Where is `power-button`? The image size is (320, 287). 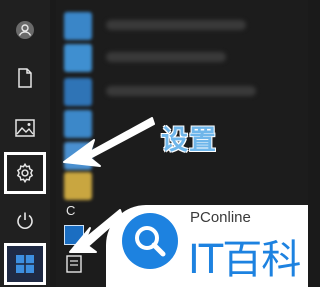 power-button is located at coordinates (25, 221).